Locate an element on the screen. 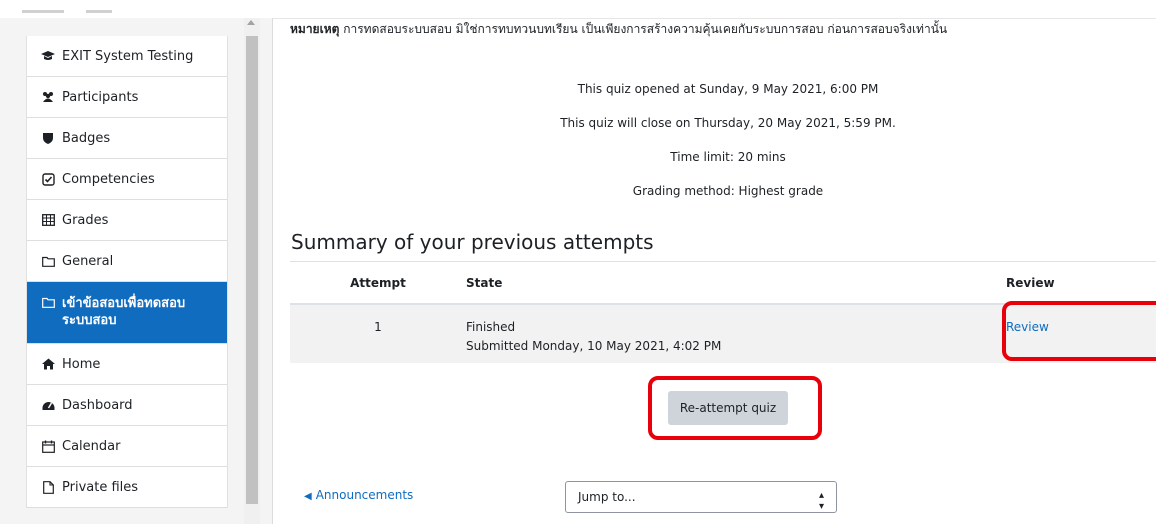  nav-item-general: General is located at coordinates (127, 261).